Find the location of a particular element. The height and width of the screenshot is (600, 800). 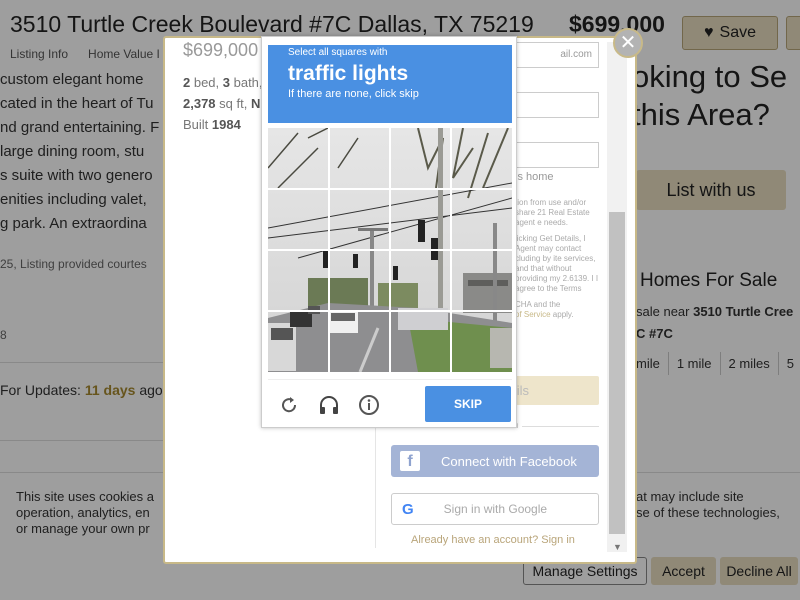

baths-label: bath, is located at coordinates (246, 82).